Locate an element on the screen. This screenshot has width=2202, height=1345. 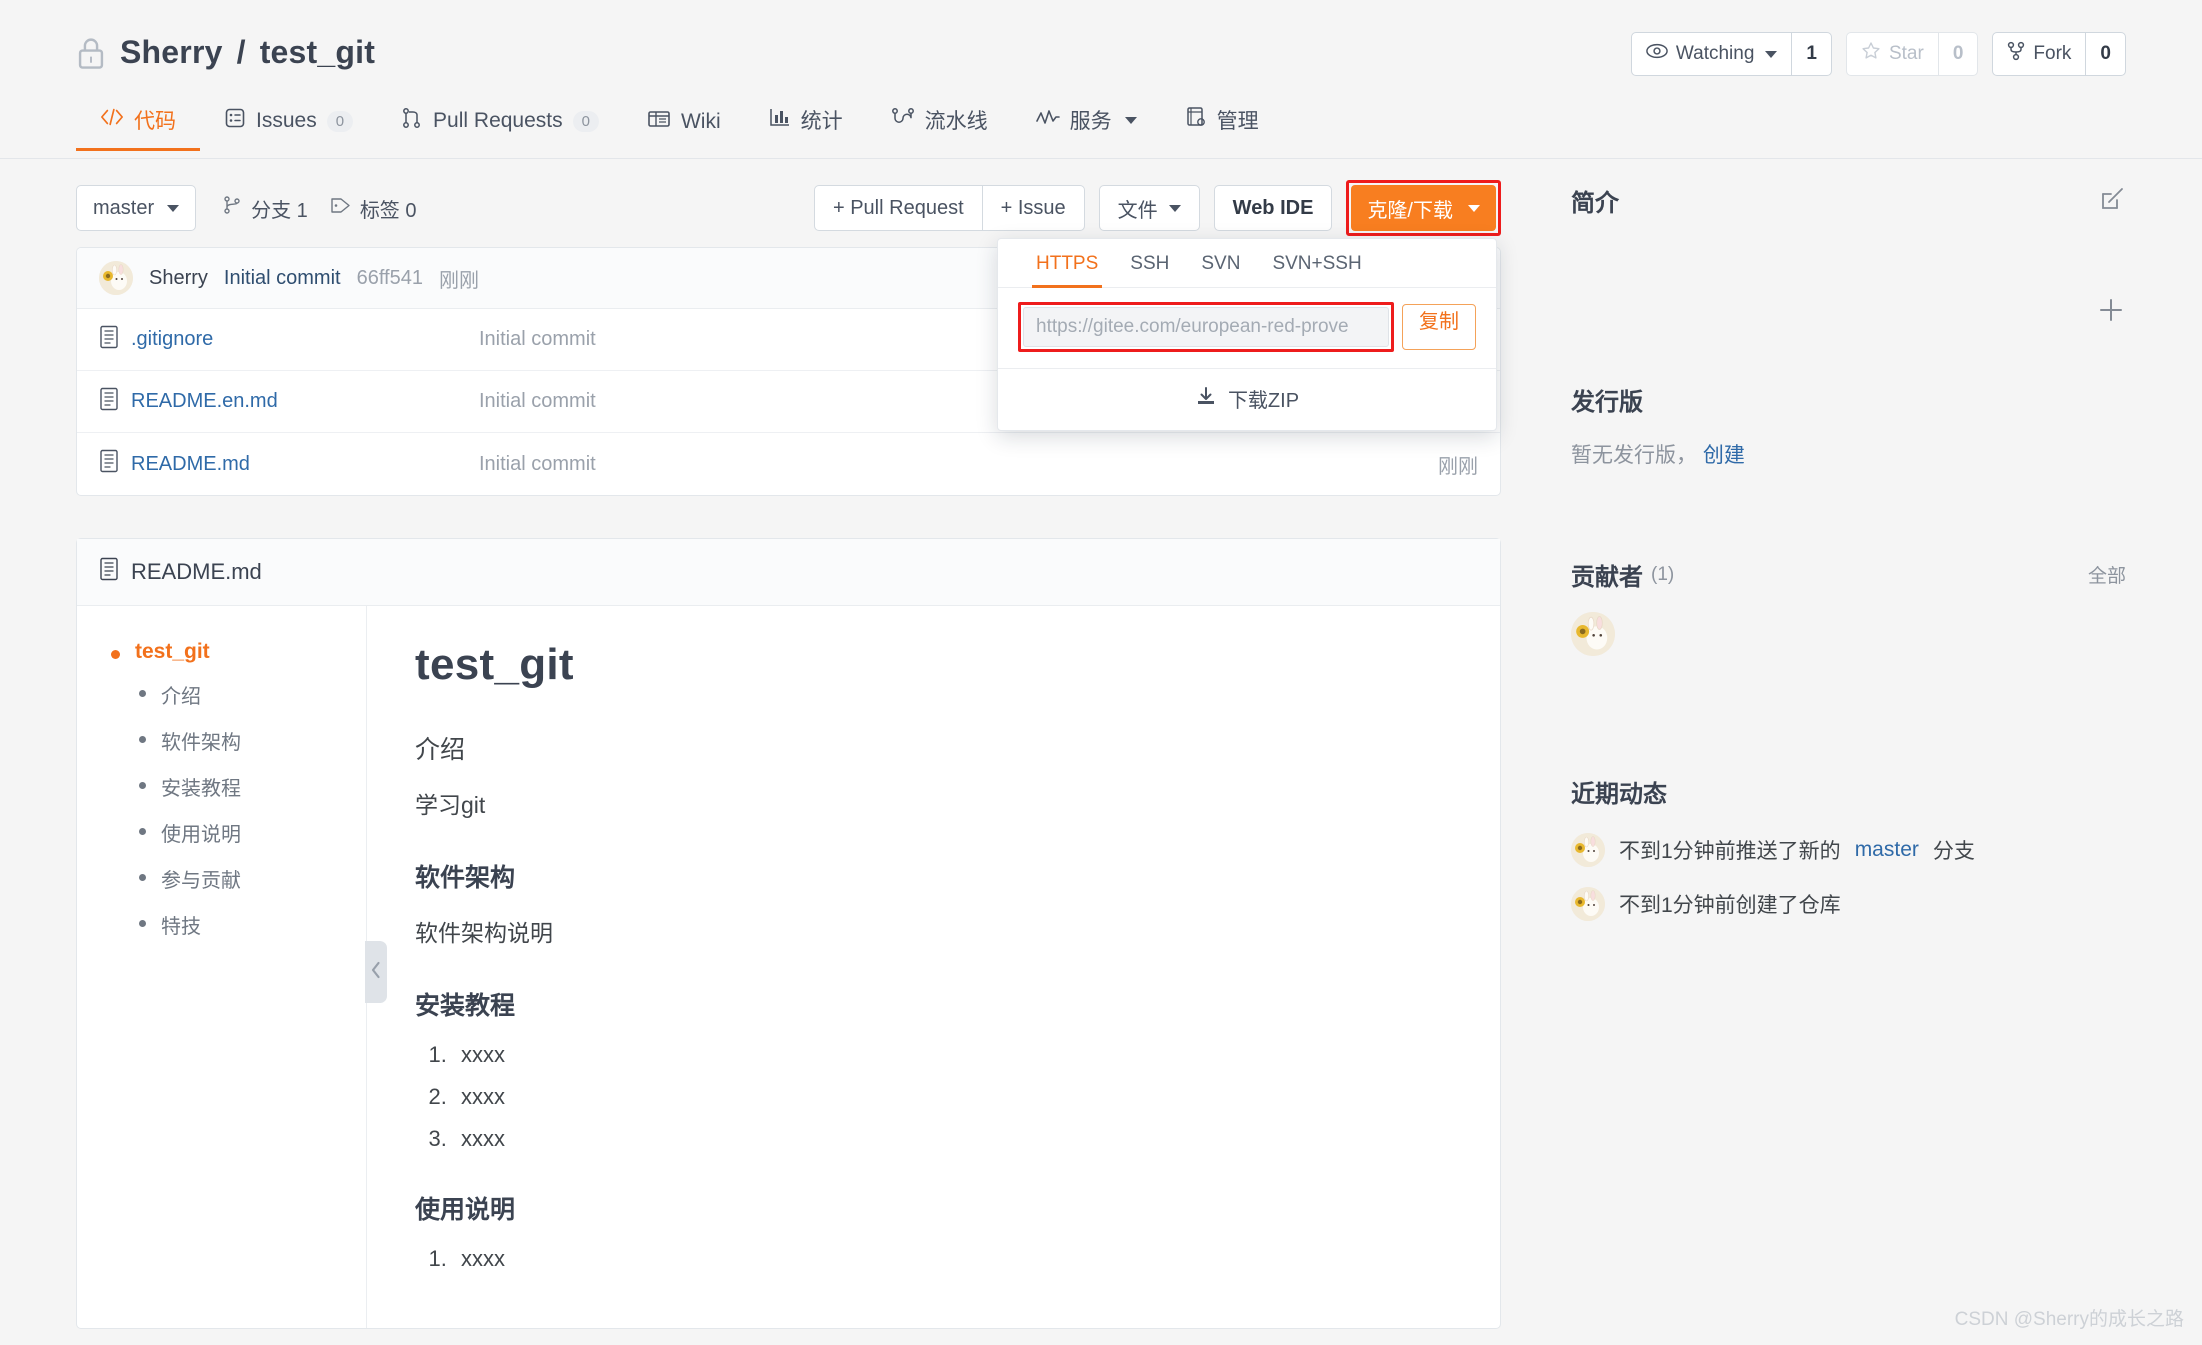
toc-item-install: 安装教程 is located at coordinates (239, 786).